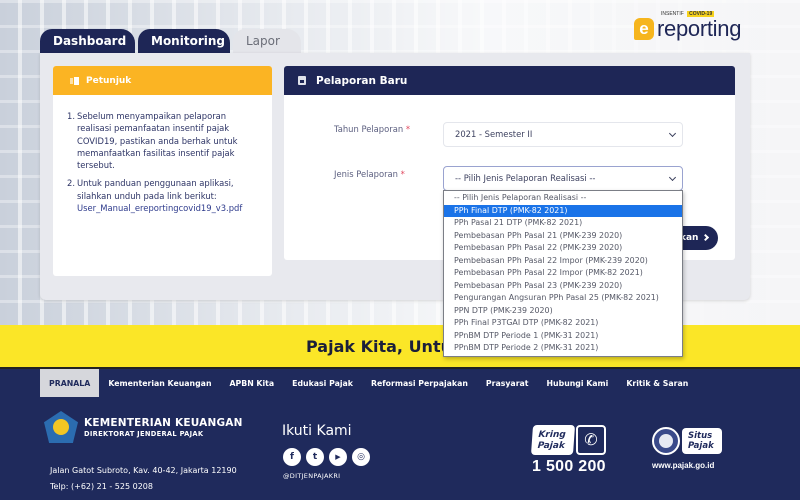 This screenshot has height=500, width=800. I want to click on logo-badge: COVID-19, so click(701, 14).